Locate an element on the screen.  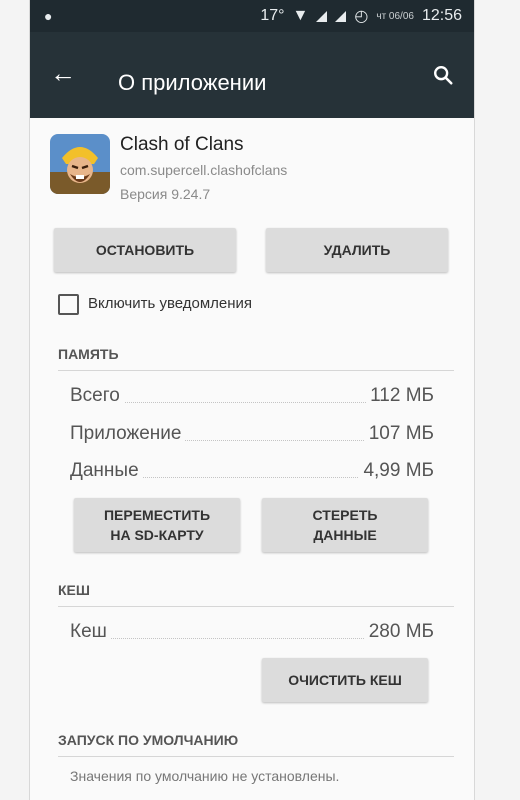
defaults-text: Значения по умолчанию не установлены. is located at coordinates (205, 776).